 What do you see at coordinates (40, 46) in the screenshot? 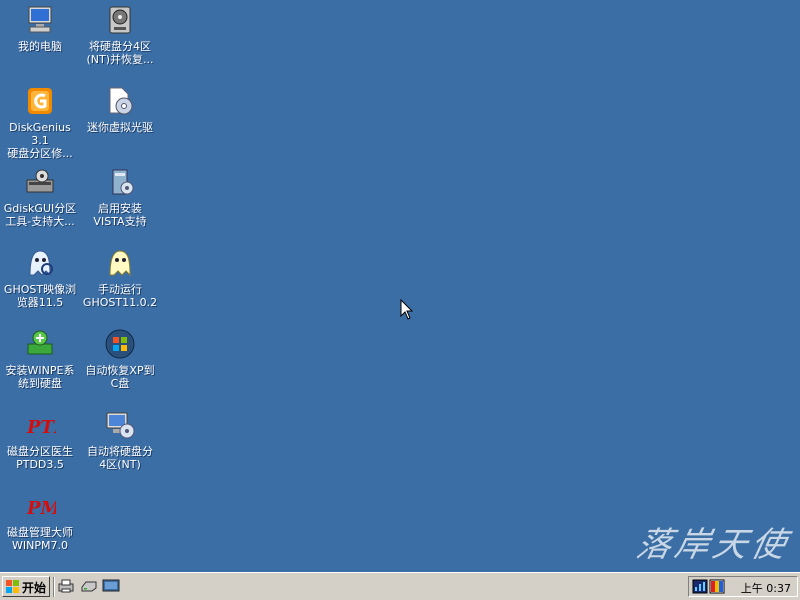
I see `icon-label: 我的电脑` at bounding box center [40, 46].